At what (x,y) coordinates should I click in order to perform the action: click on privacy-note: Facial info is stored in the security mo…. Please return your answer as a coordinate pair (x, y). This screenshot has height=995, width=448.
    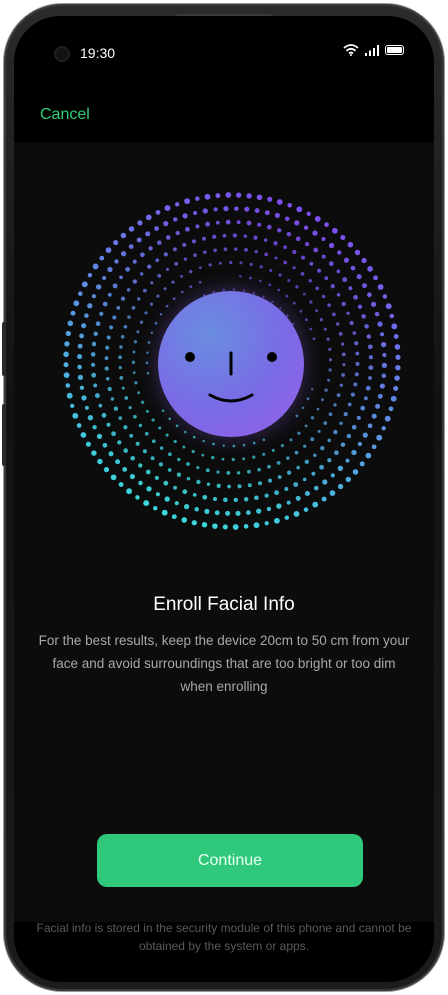
    Looking at the image, I should click on (224, 937).